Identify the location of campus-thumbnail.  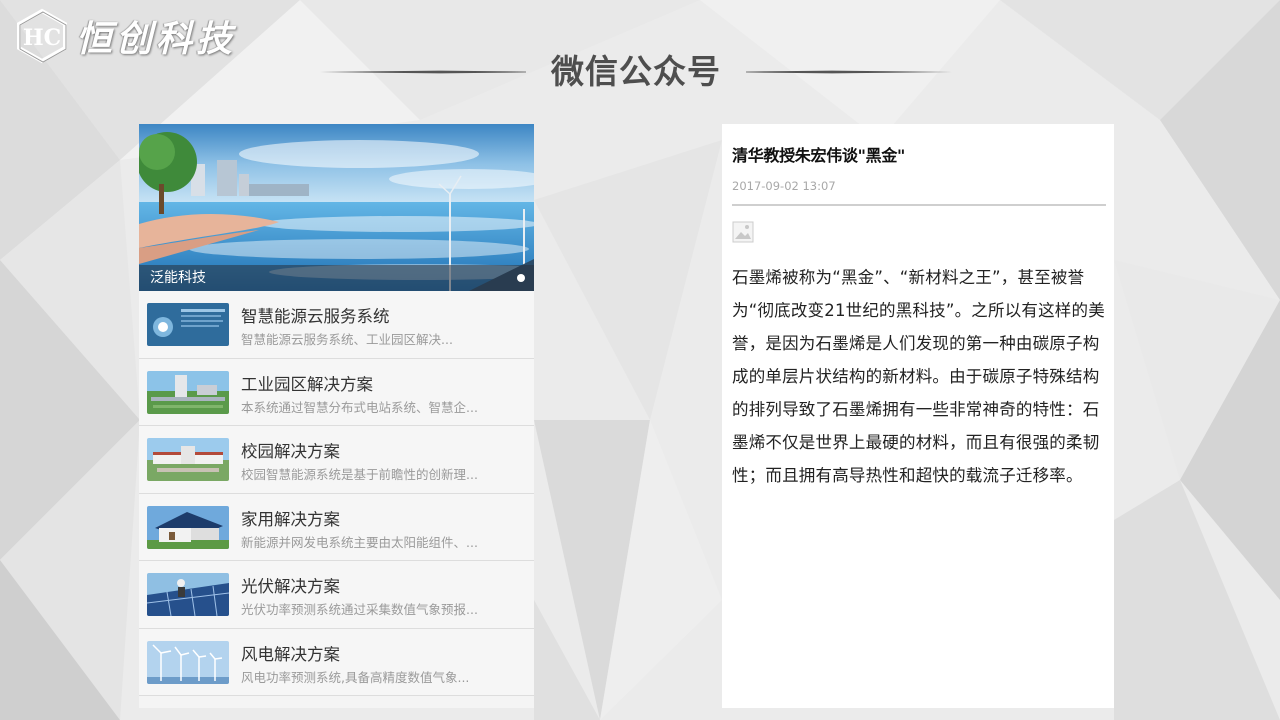
(188, 459).